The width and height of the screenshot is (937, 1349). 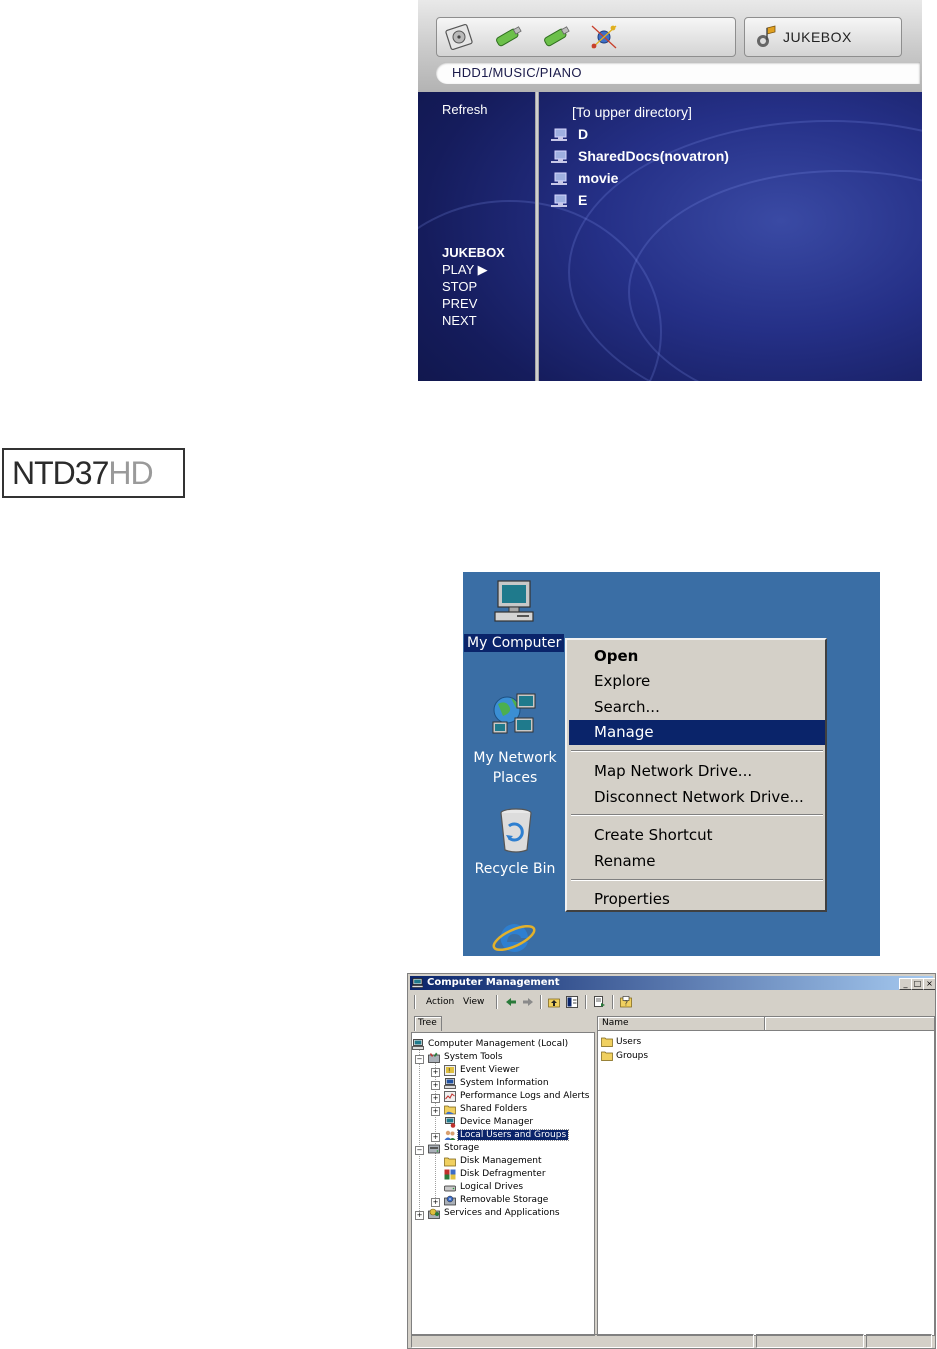 What do you see at coordinates (626, 1002) in the screenshot?
I see `help-icon: ?` at bounding box center [626, 1002].